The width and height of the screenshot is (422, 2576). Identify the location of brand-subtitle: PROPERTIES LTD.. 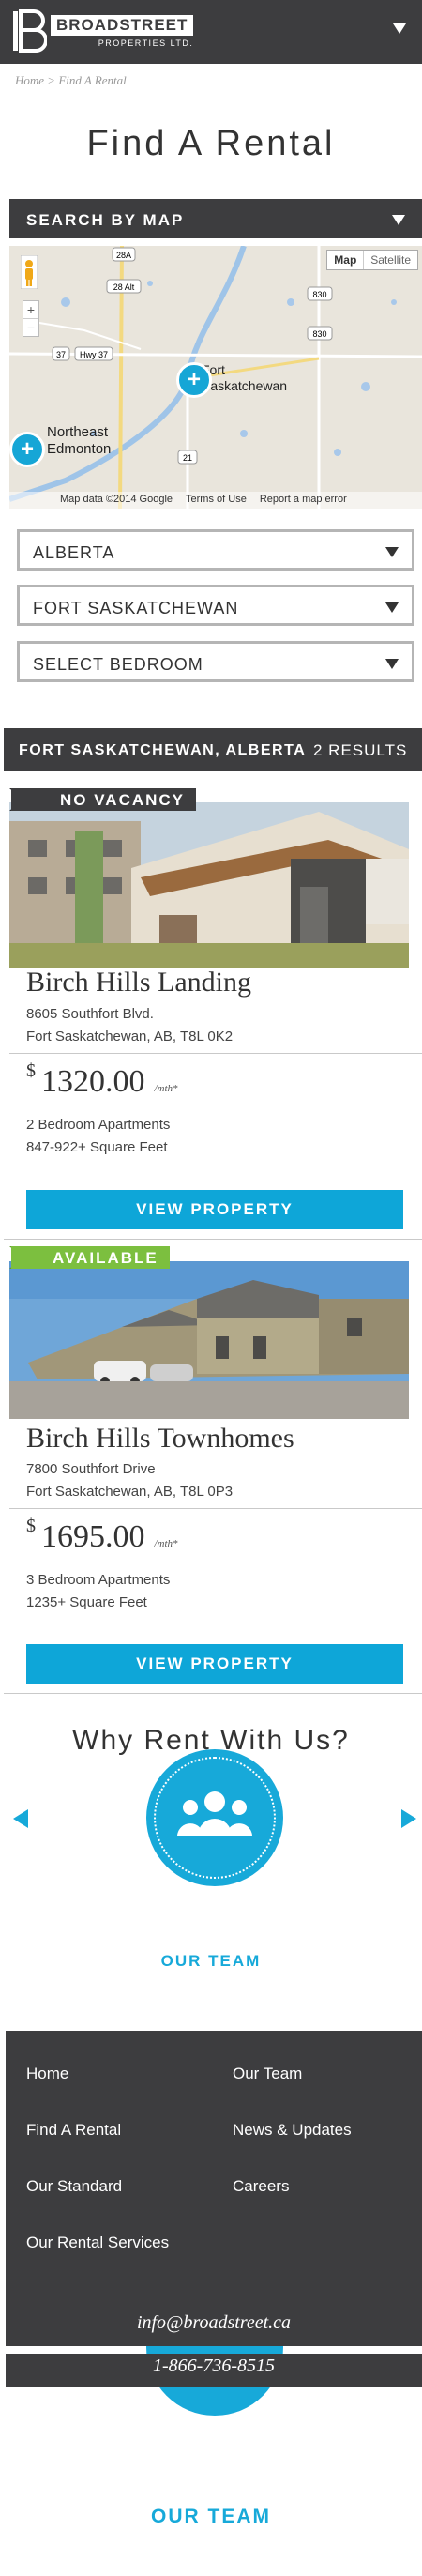
(146, 43).